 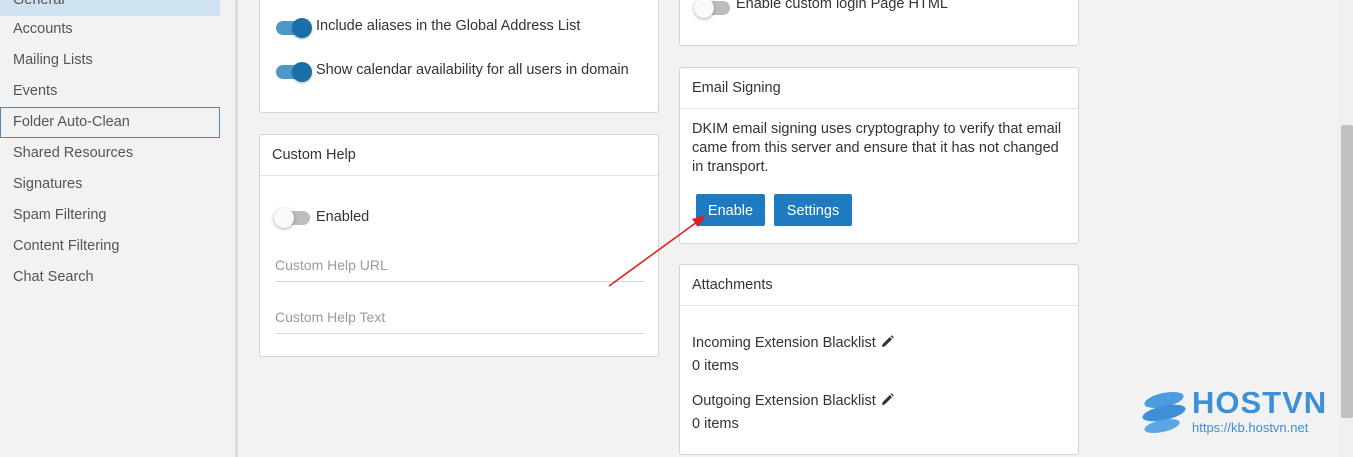 I want to click on hostvn-logo-icon, so click(x=1164, y=412).